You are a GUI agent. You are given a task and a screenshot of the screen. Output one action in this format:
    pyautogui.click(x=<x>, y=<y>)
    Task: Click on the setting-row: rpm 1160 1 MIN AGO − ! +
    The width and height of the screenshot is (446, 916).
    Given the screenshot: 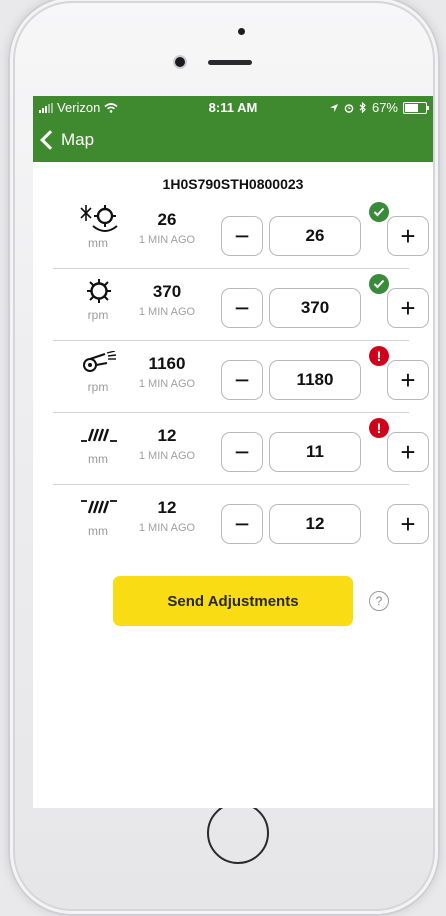 What is the action you would take?
    pyautogui.click(x=241, y=376)
    